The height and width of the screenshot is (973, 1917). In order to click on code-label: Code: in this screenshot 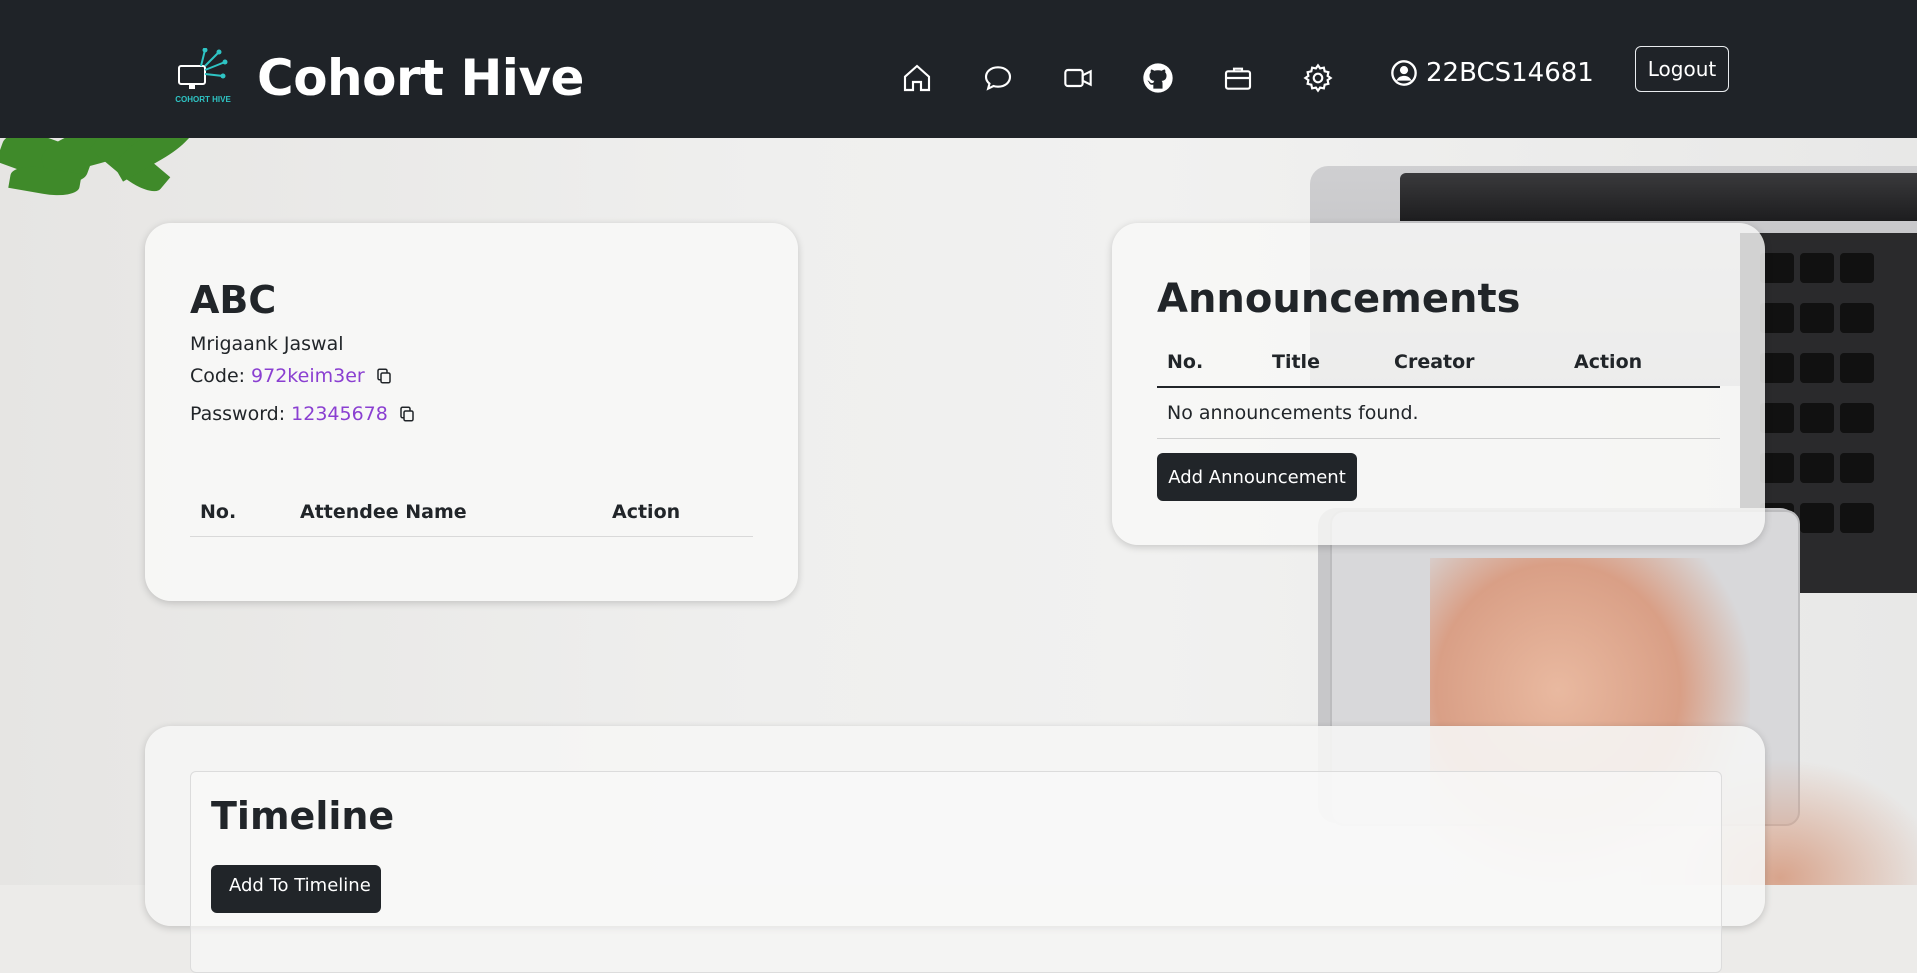, I will do `click(218, 376)`.